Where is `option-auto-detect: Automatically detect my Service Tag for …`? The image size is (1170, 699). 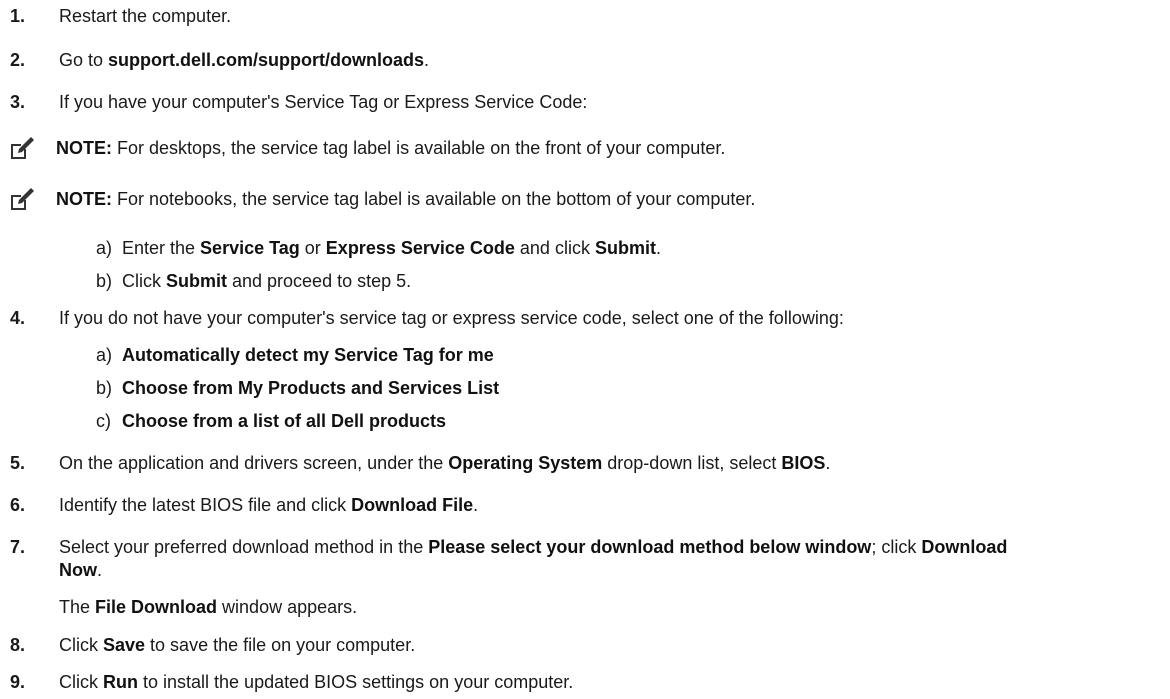 option-auto-detect: Automatically detect my Service Tag for … is located at coordinates (308, 355).